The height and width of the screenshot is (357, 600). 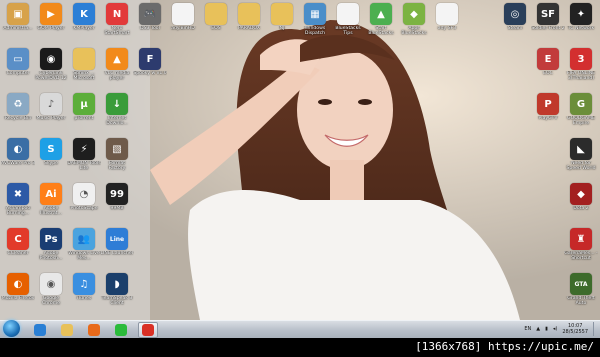 I want to click on language-indicator: EN, so click(x=527, y=329).